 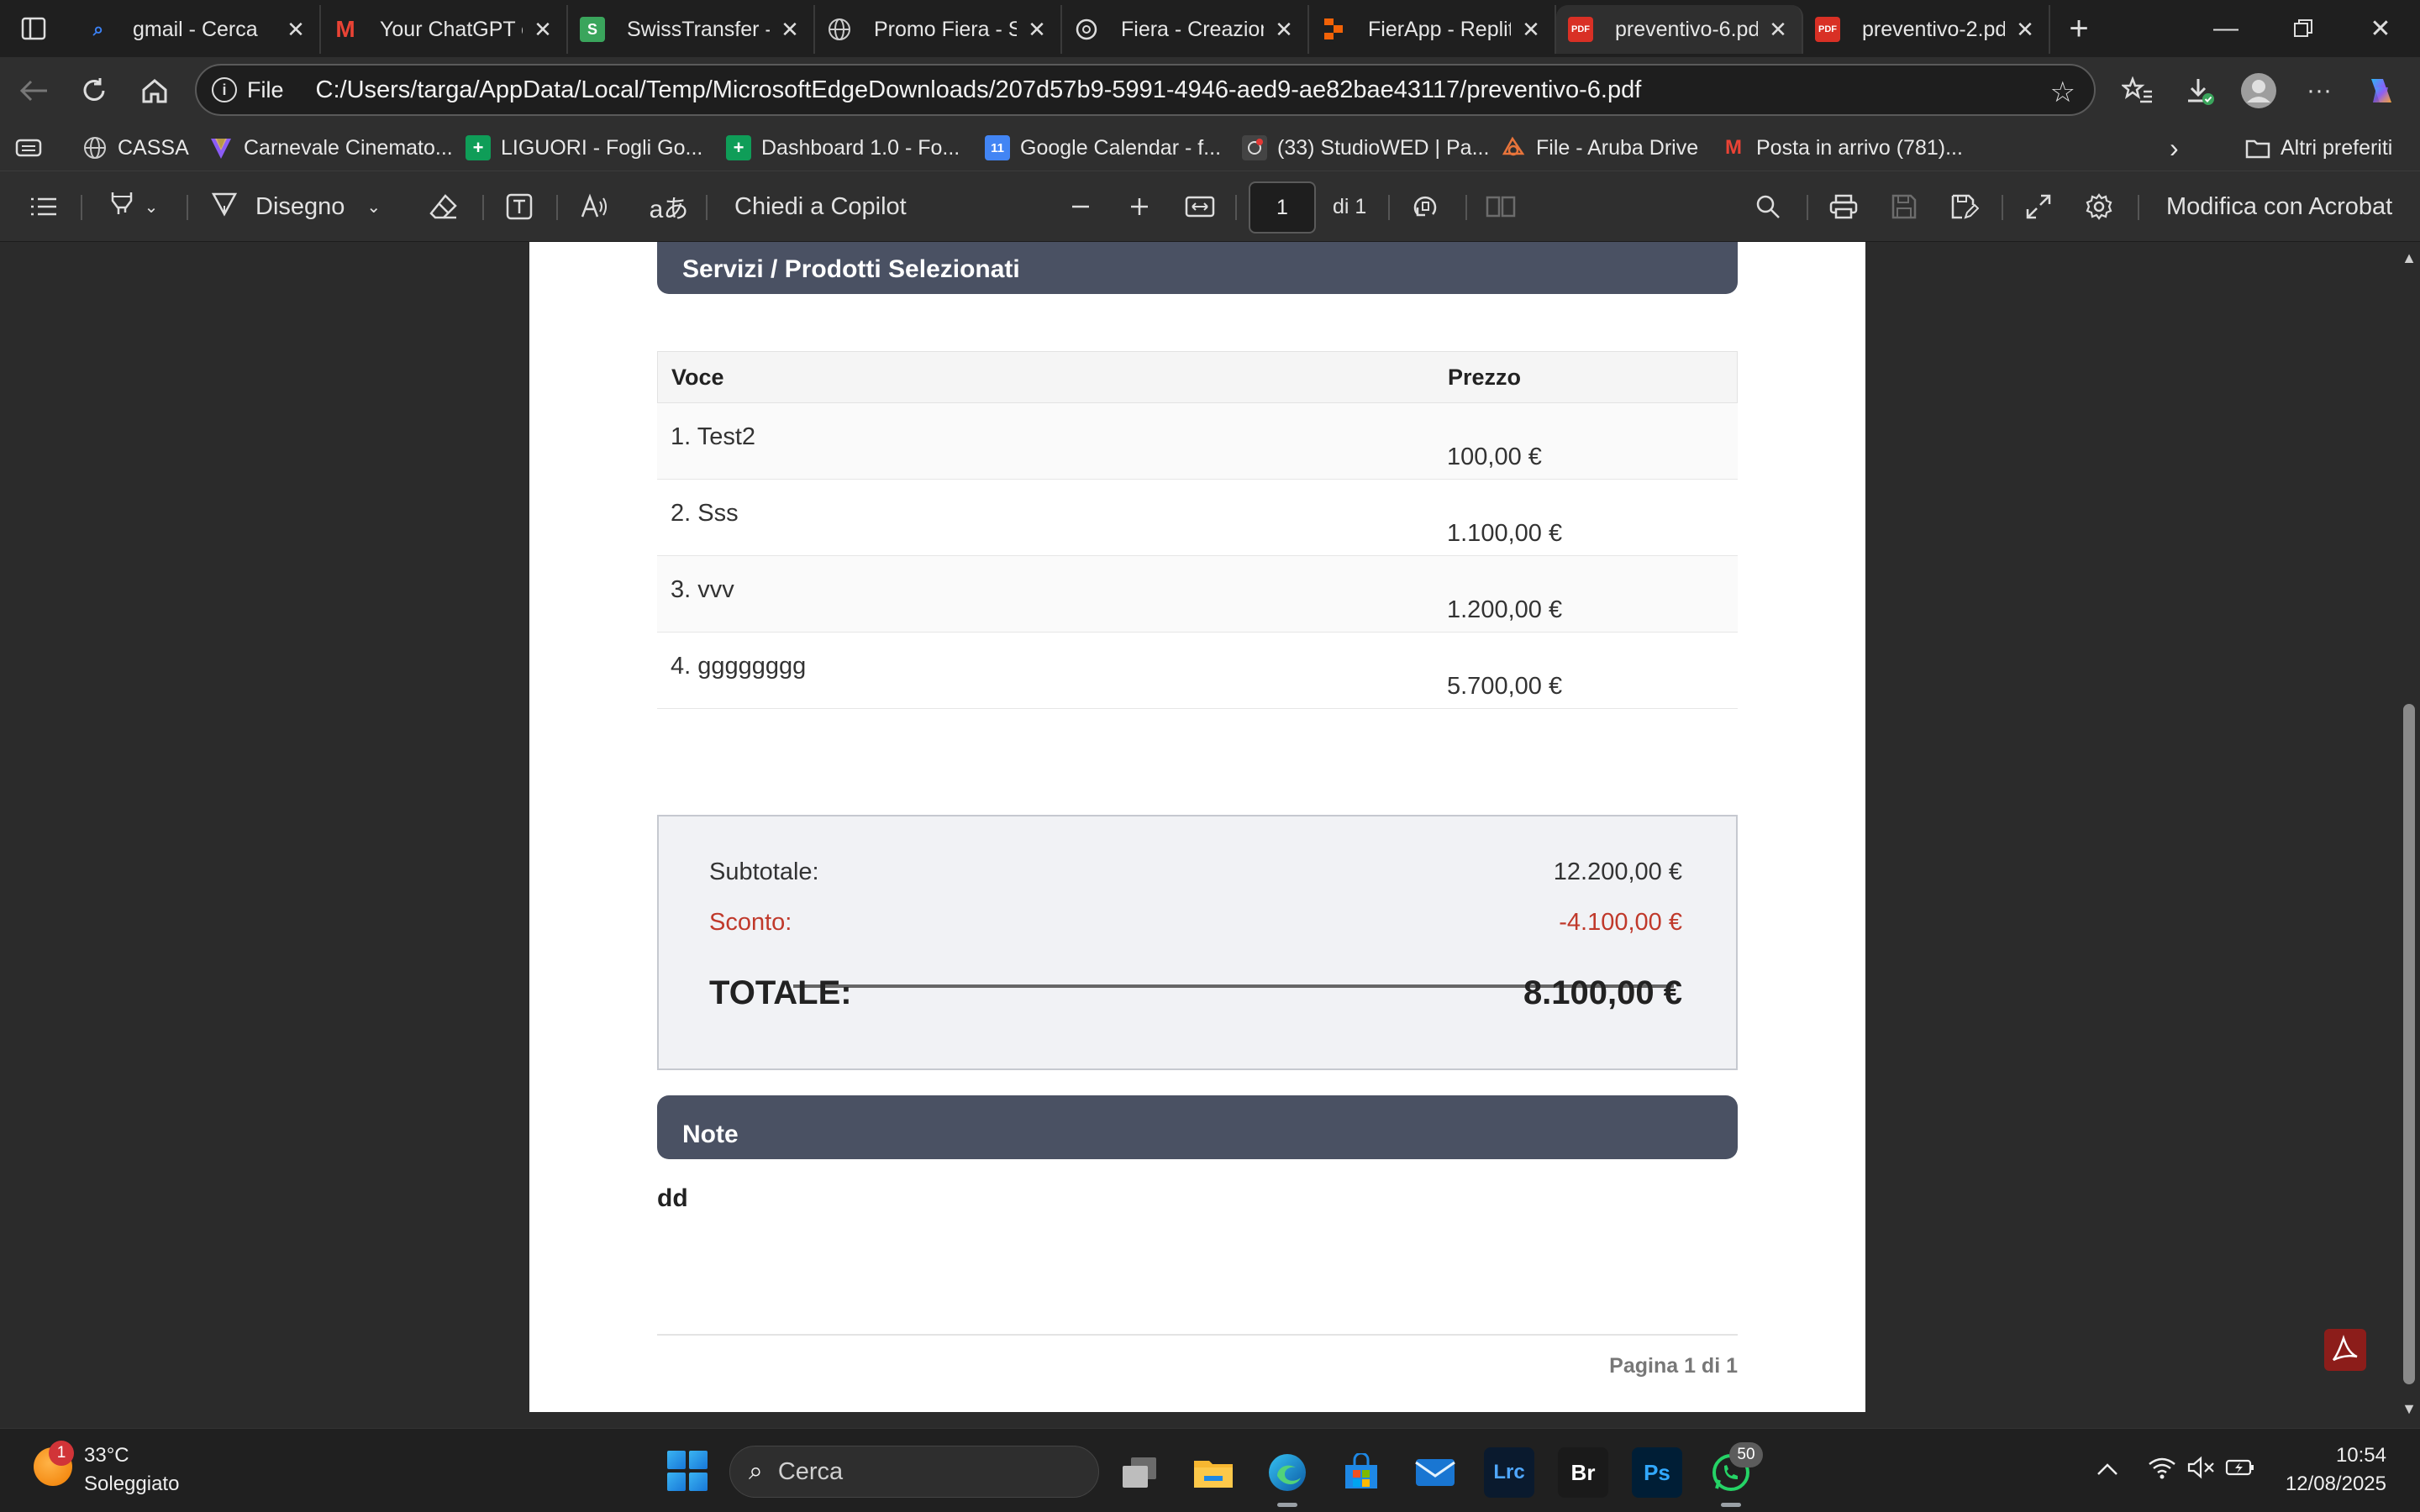 What do you see at coordinates (107, 1455) in the screenshot?
I see `weather-temperature: 33°C` at bounding box center [107, 1455].